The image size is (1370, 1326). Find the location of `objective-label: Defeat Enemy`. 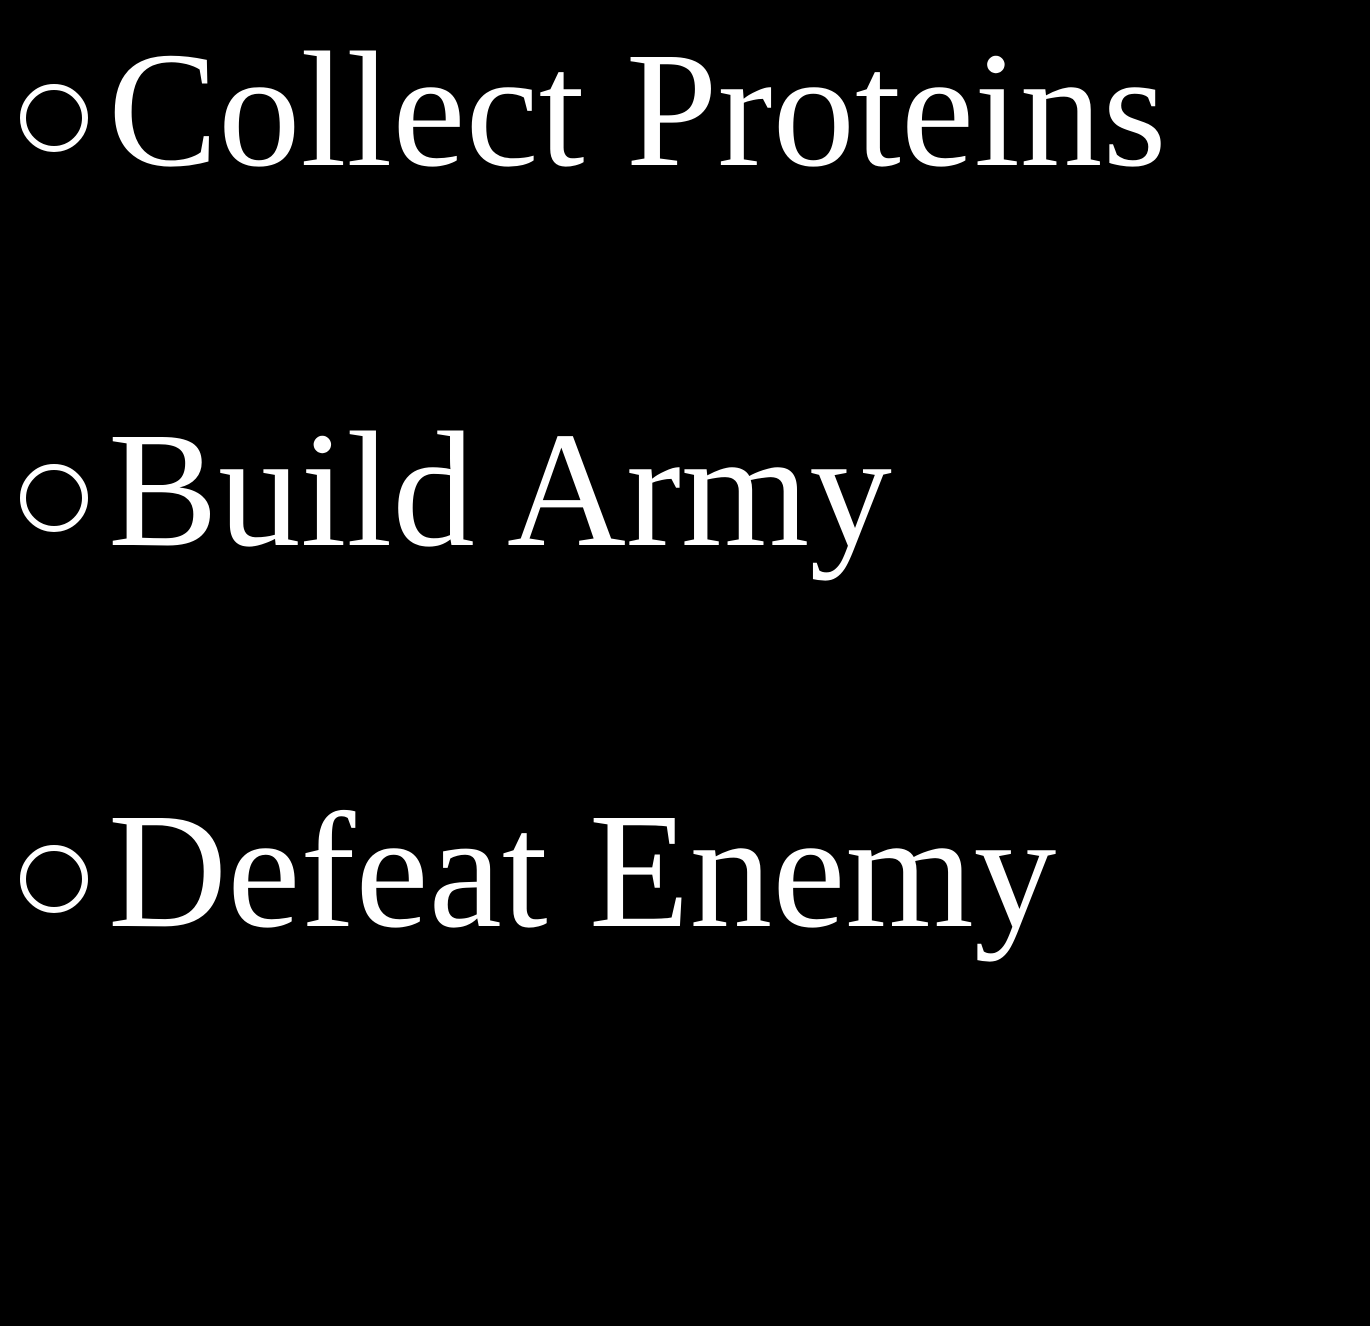

objective-label: Defeat Enemy is located at coordinates (582, 870).